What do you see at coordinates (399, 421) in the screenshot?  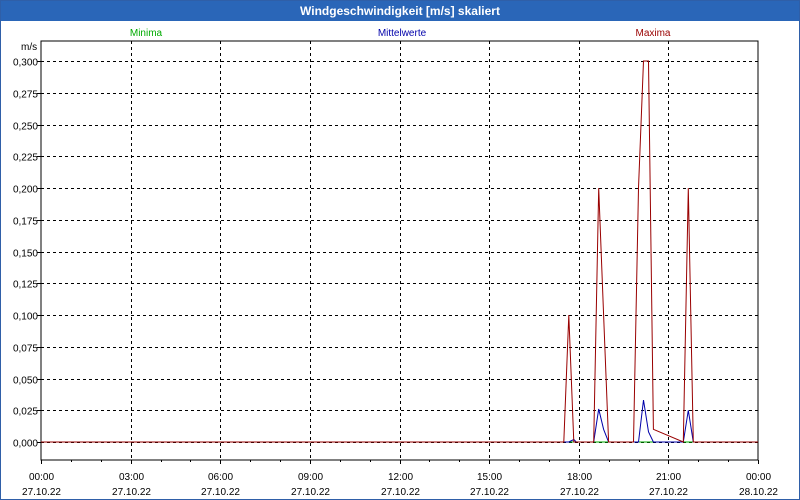 I see `series-line-mittelwerte` at bounding box center [399, 421].